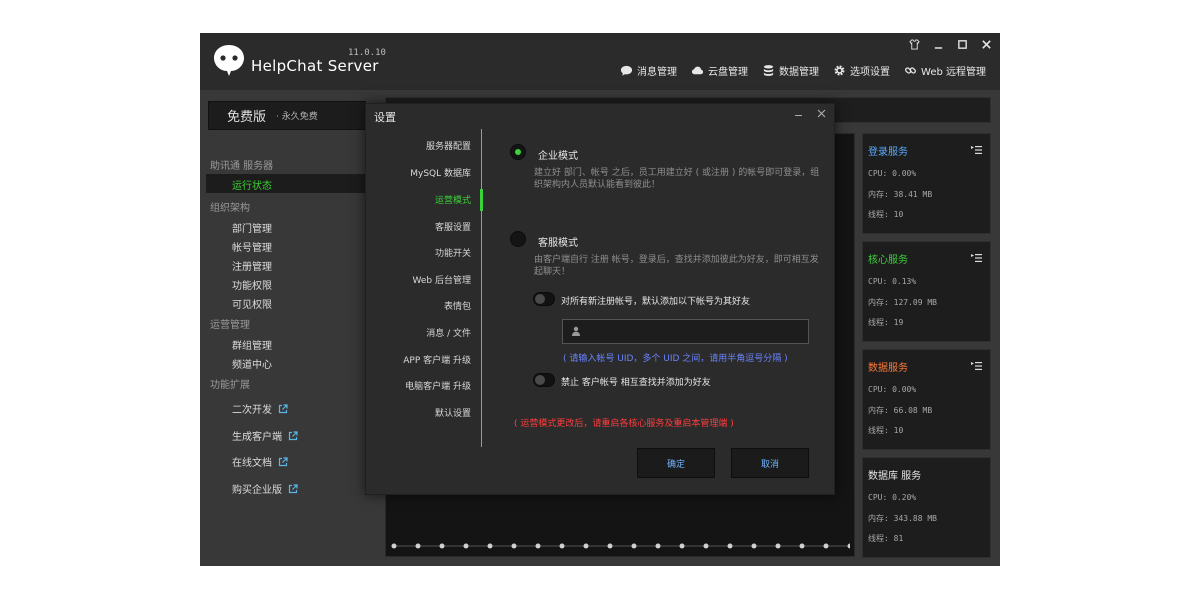 This screenshot has height=600, width=1200. What do you see at coordinates (518, 239) in the screenshot?
I see `service-mode-radio` at bounding box center [518, 239].